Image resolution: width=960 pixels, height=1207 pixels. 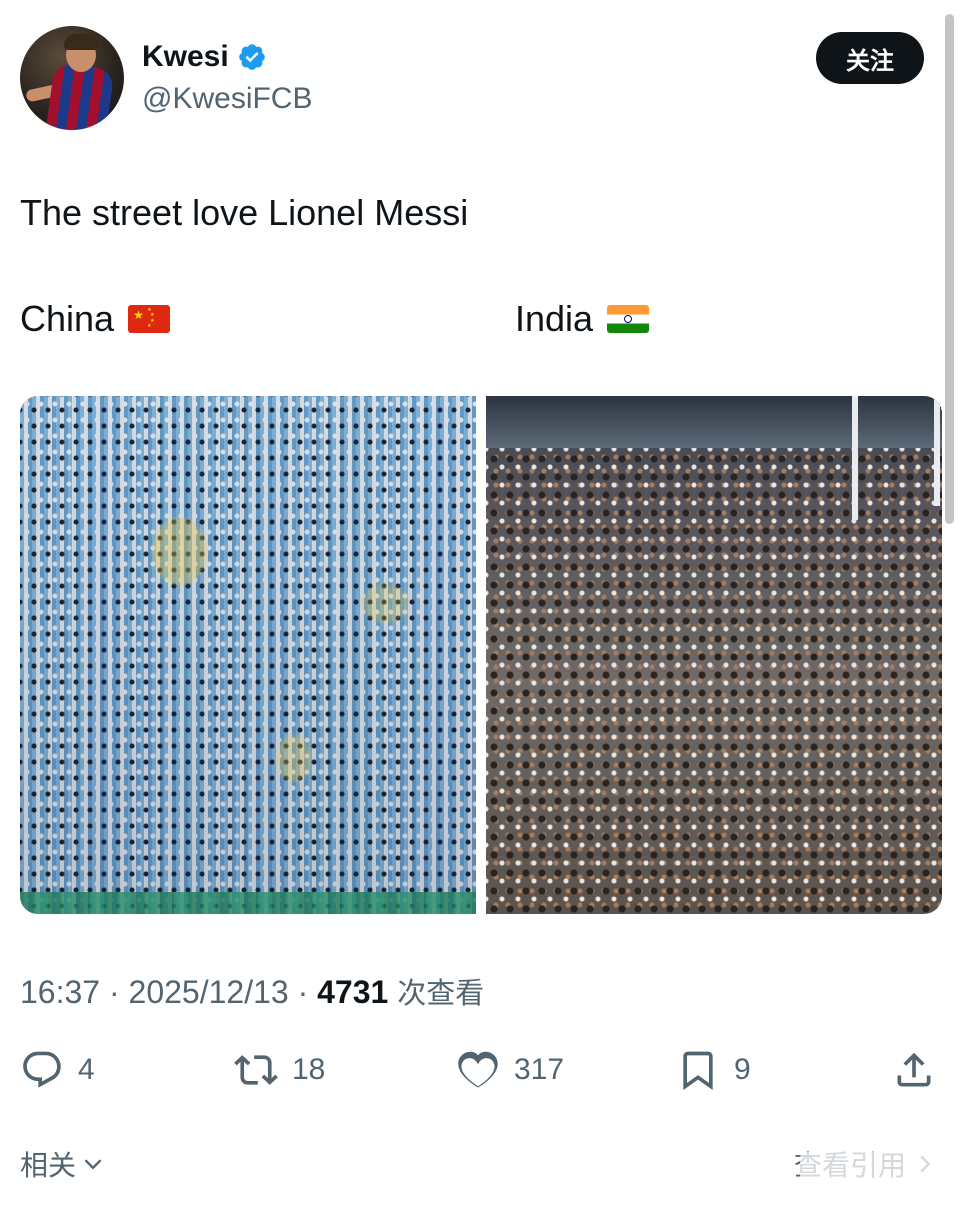 I want to click on tweet-date: 2025/12/13, so click(x=209, y=992).